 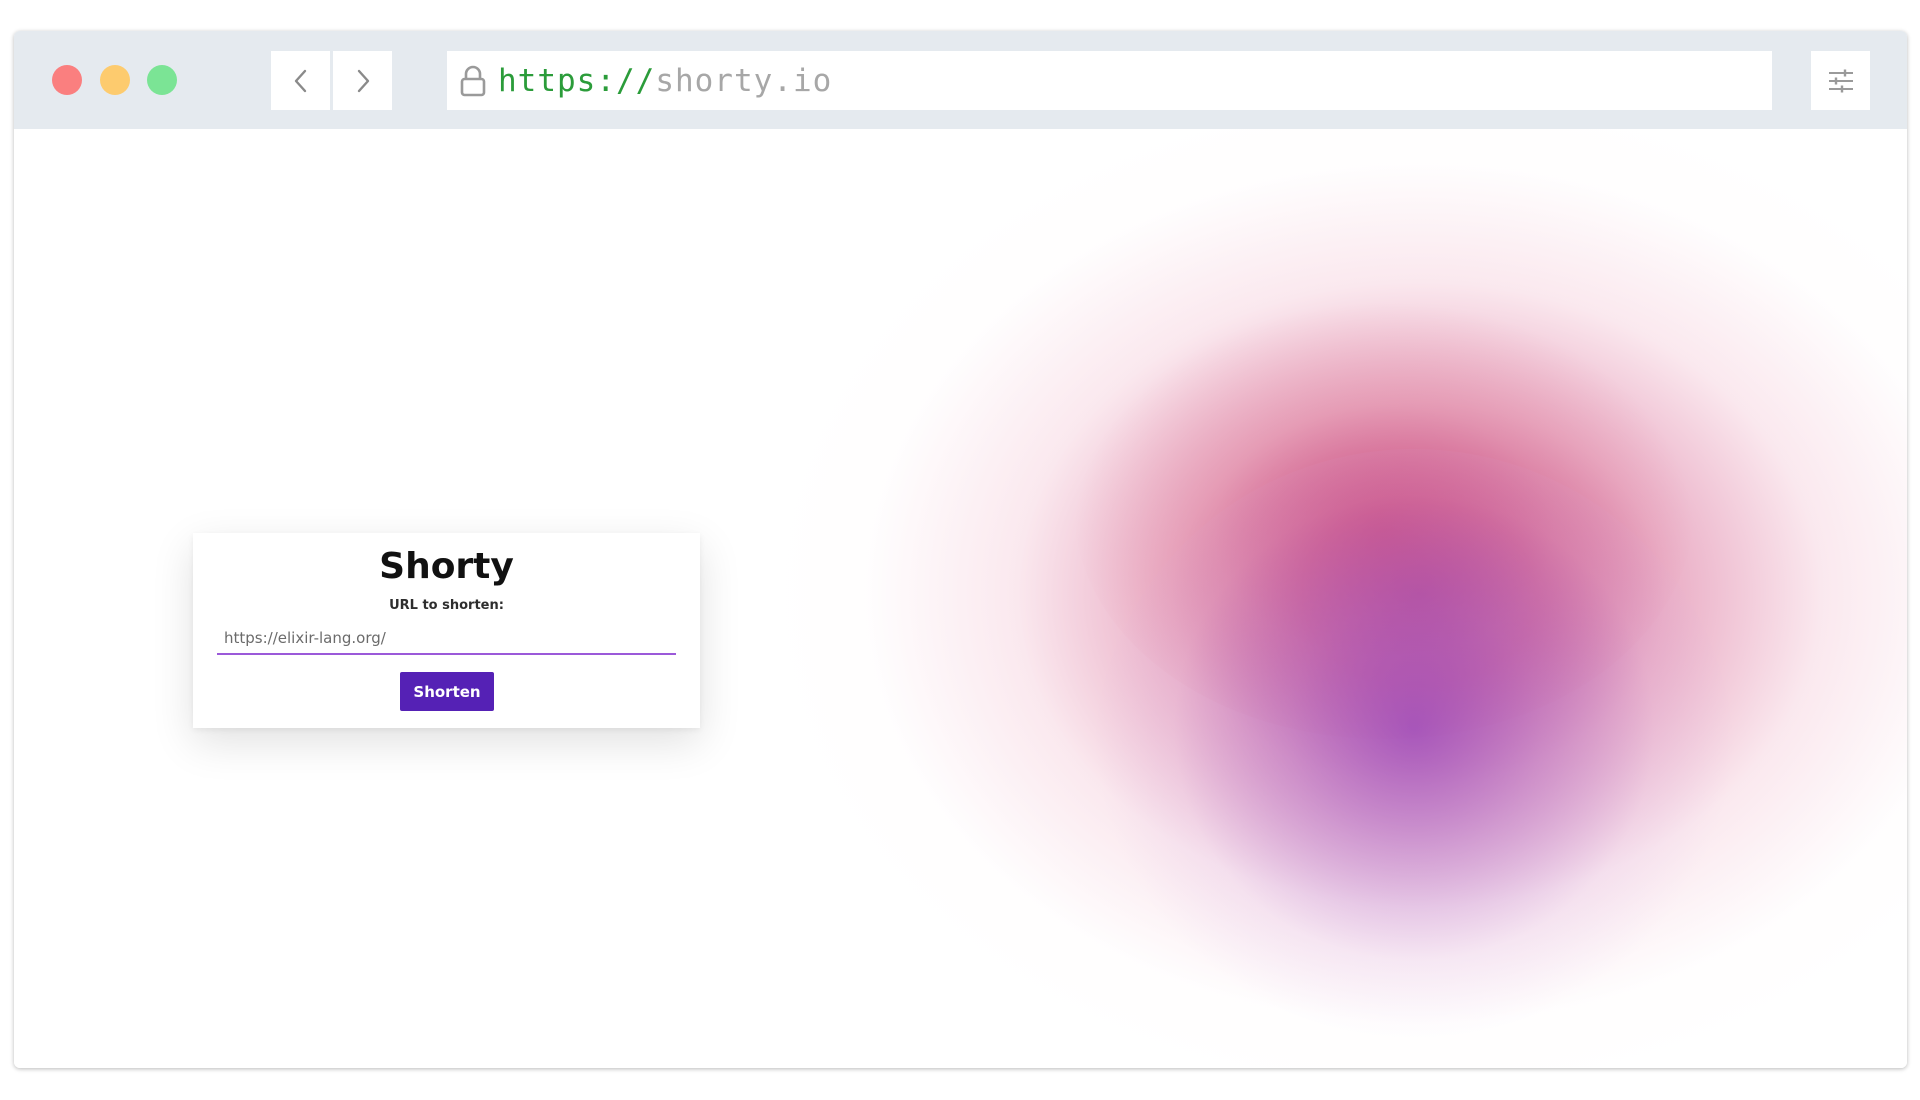 What do you see at coordinates (473, 81) in the screenshot?
I see `lock-icon` at bounding box center [473, 81].